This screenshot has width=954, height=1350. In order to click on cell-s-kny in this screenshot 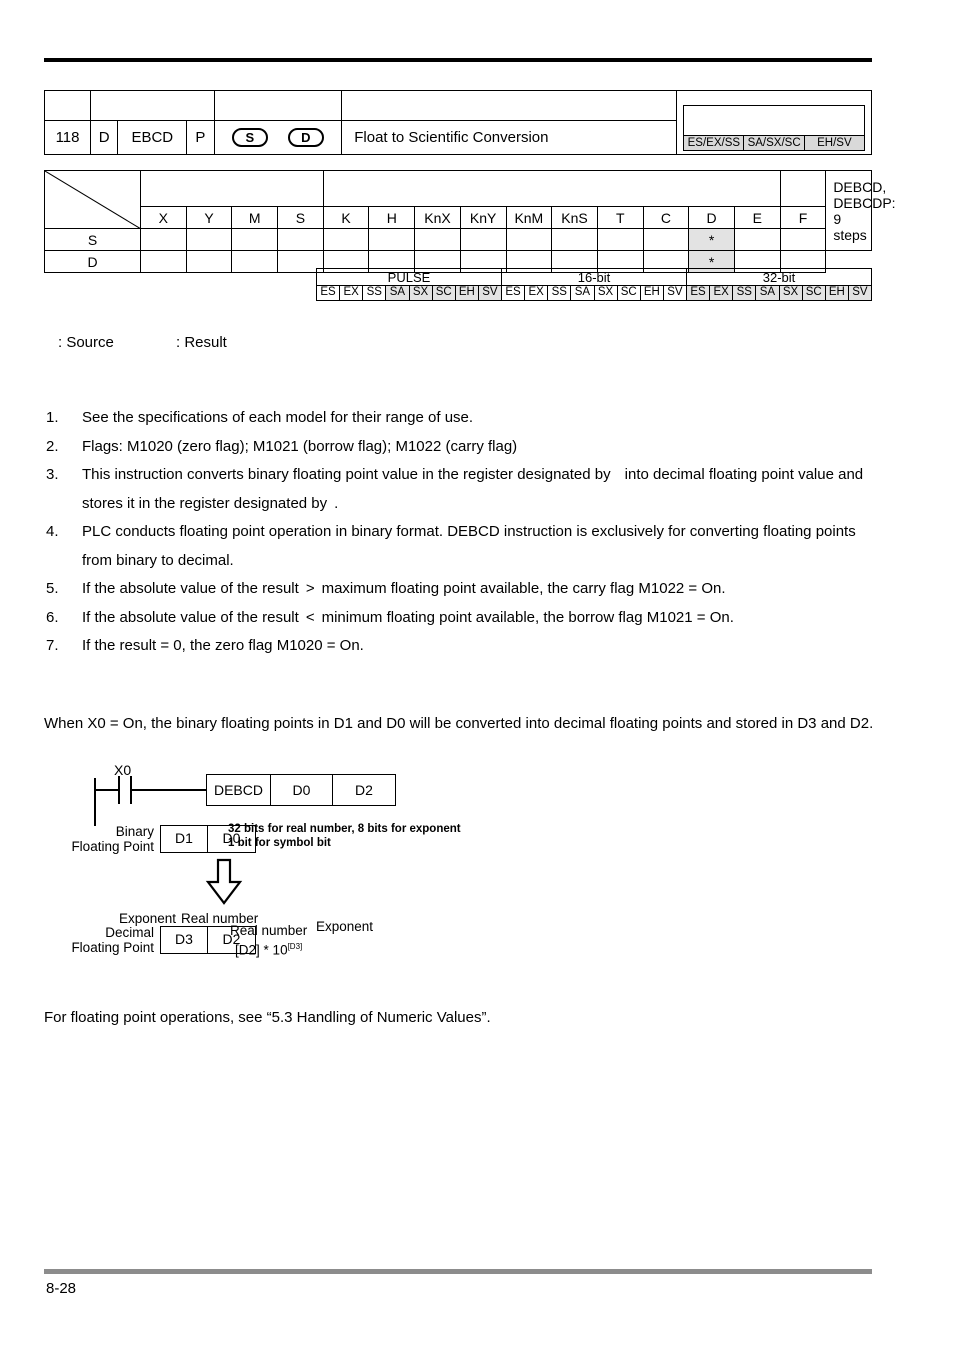, I will do `click(483, 239)`.